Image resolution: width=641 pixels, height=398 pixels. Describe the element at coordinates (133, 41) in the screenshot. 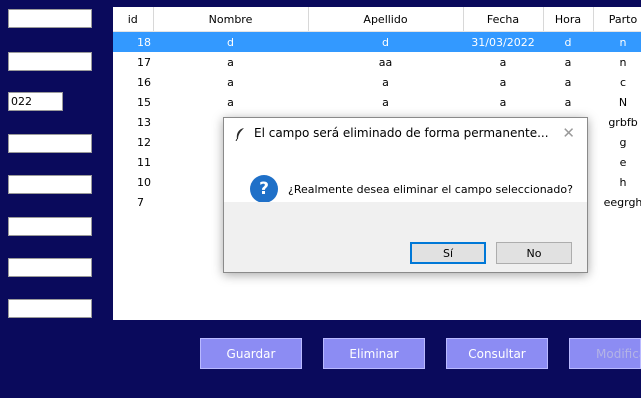

I see `cell-id: 18` at that location.